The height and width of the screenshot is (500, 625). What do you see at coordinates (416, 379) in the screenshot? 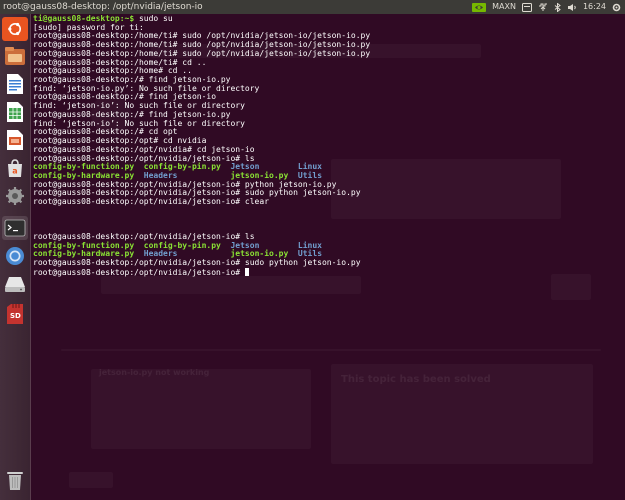
I see `background-solved-heading: This topic has been solved` at bounding box center [416, 379].